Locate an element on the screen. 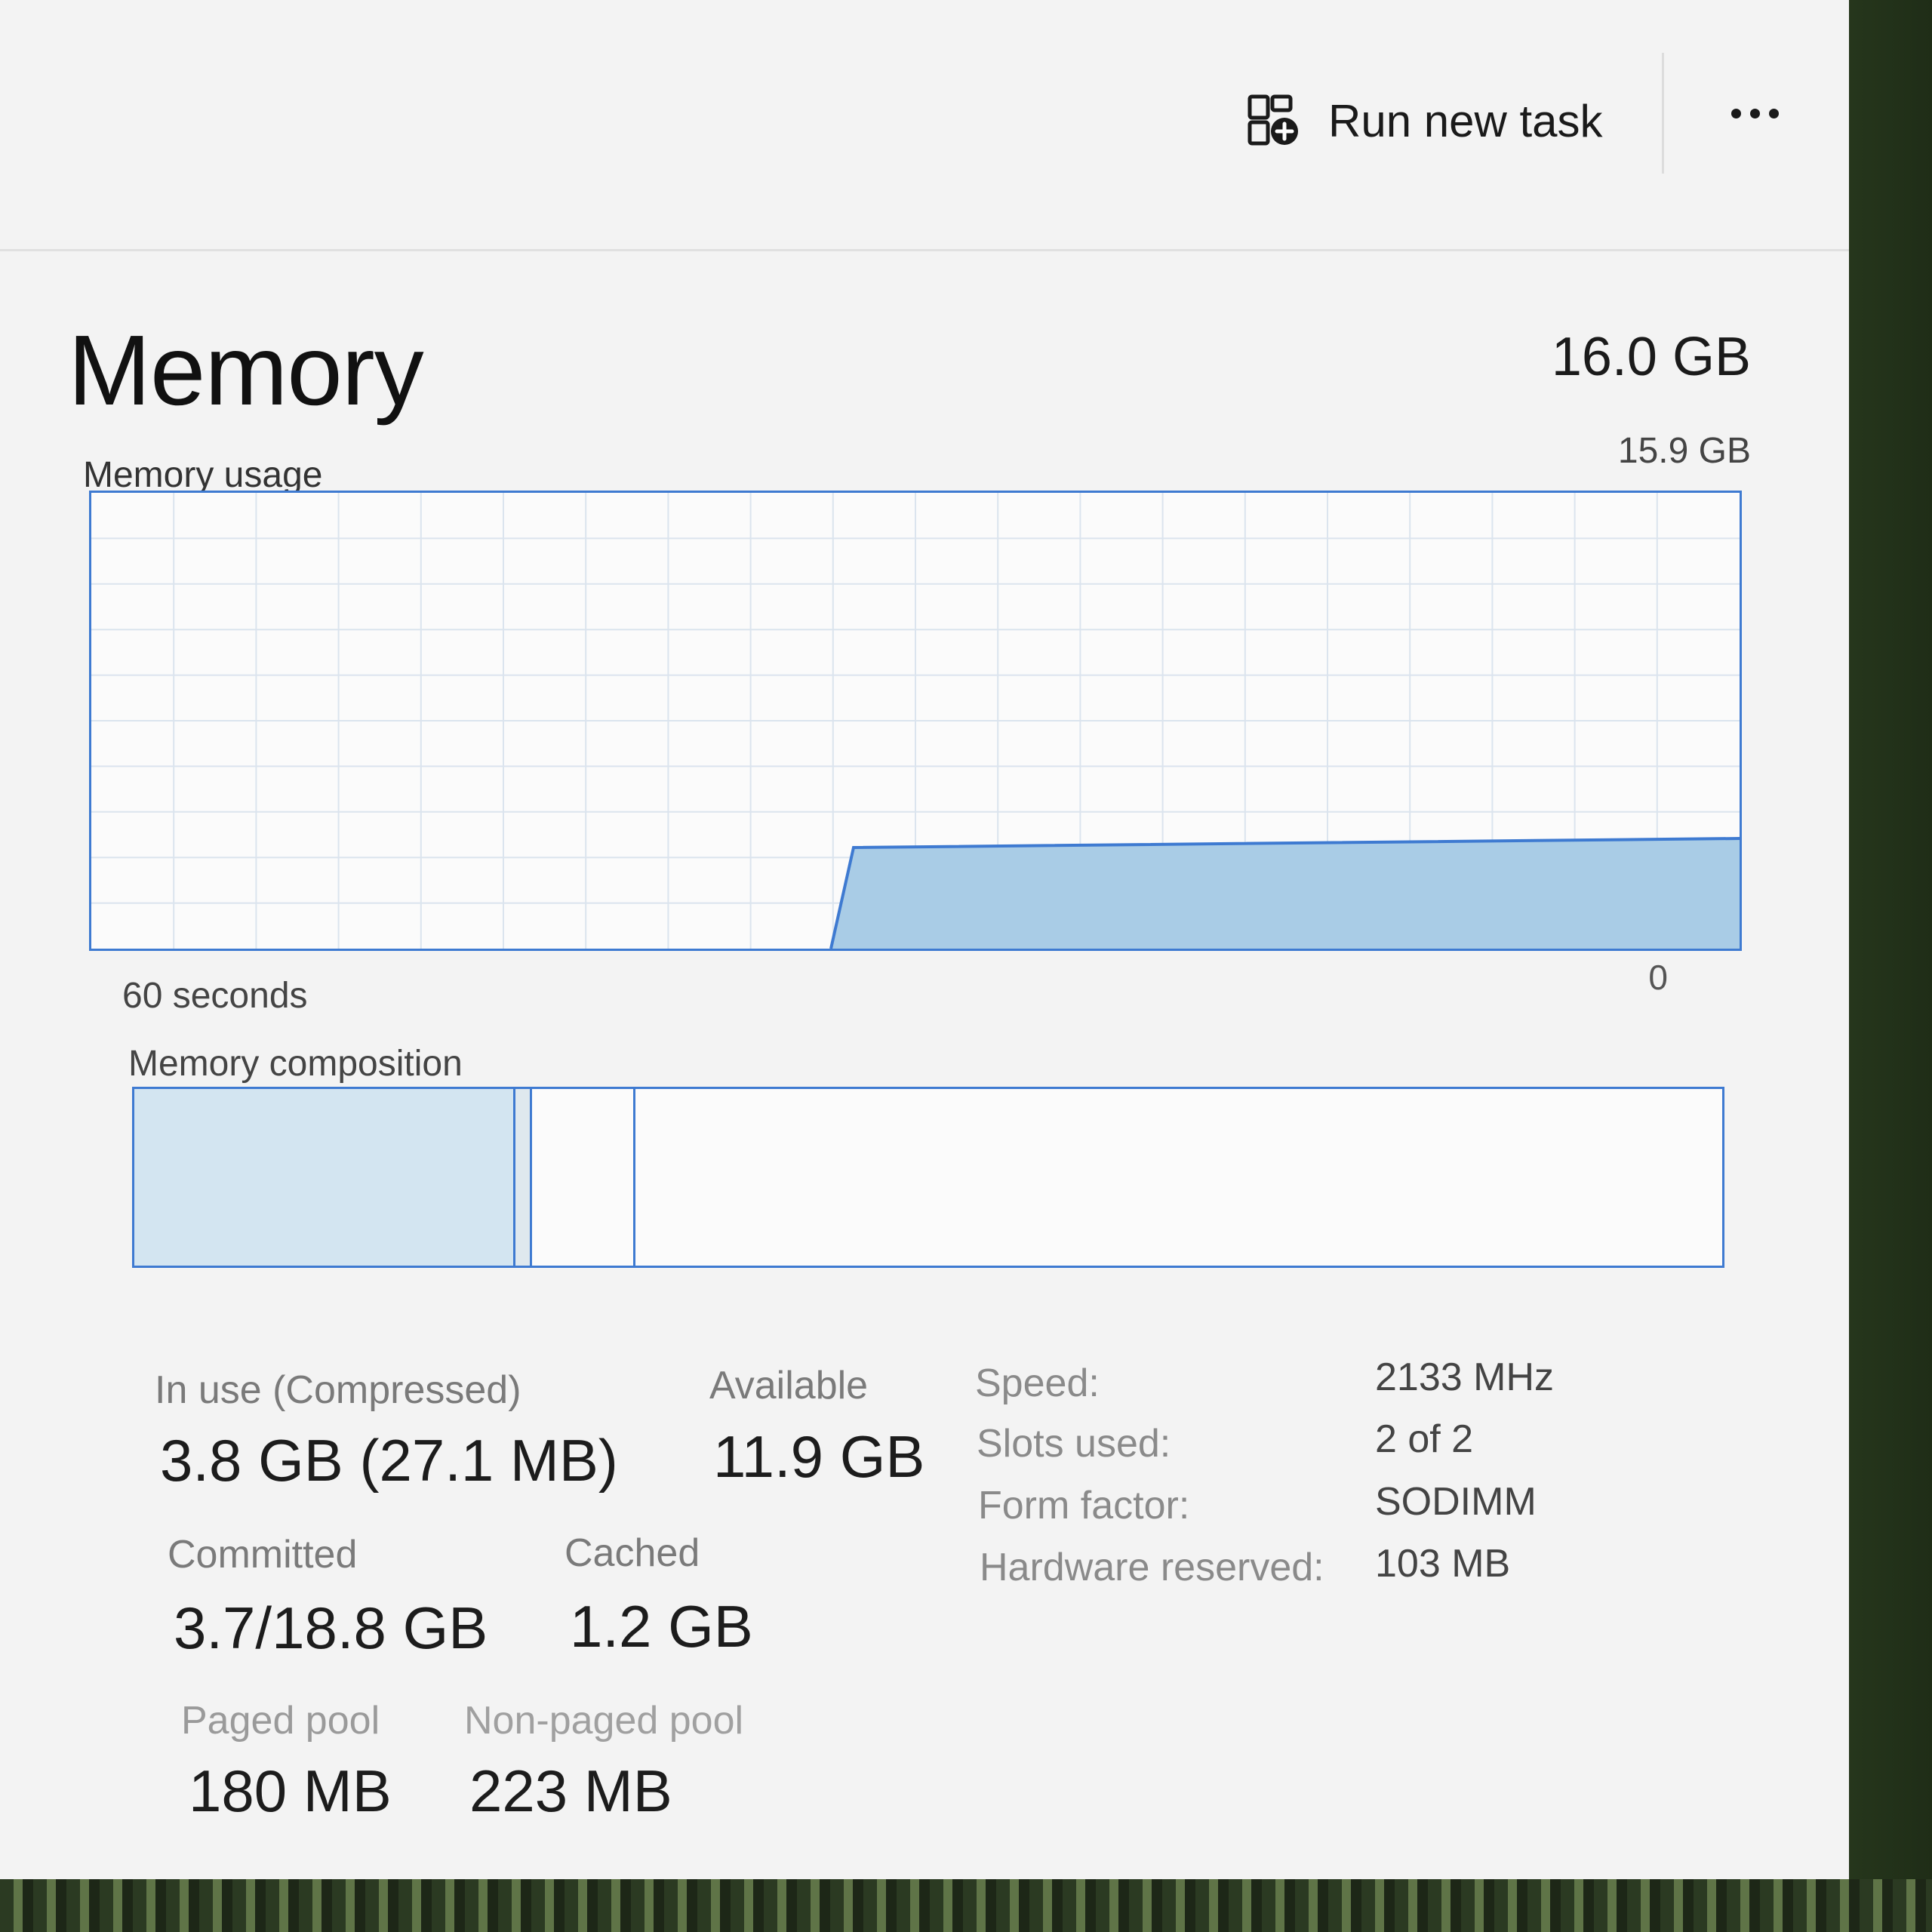 Image resolution: width=1932 pixels, height=1932 pixels. committed-value: 3.7/18.8 GB is located at coordinates (331, 1628).